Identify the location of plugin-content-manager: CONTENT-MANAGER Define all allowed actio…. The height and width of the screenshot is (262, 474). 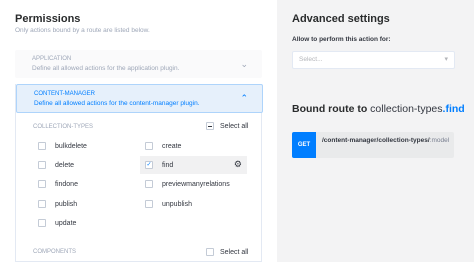
(139, 98).